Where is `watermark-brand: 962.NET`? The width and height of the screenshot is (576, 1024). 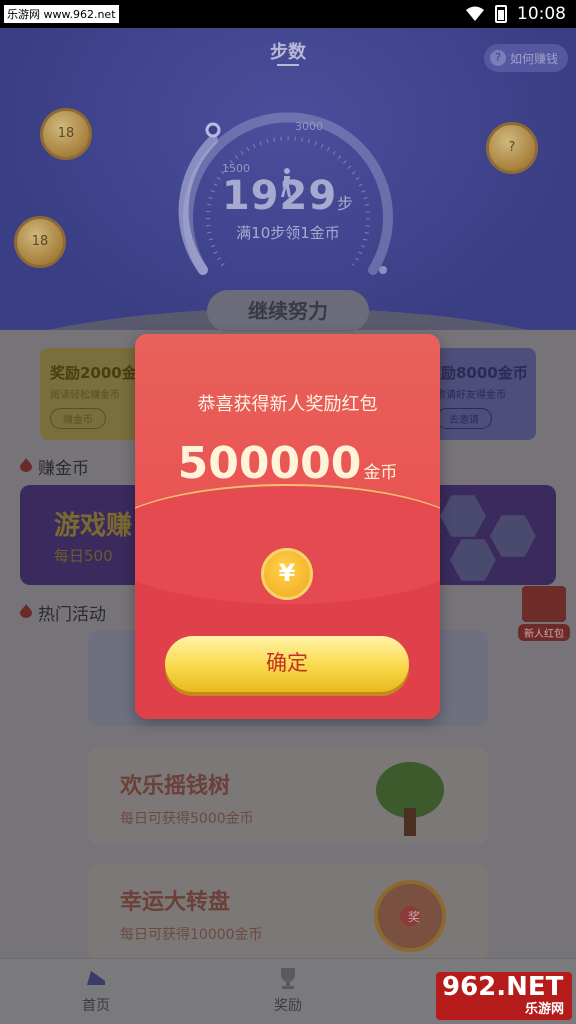
watermark-brand: 962.NET is located at coordinates (503, 987).